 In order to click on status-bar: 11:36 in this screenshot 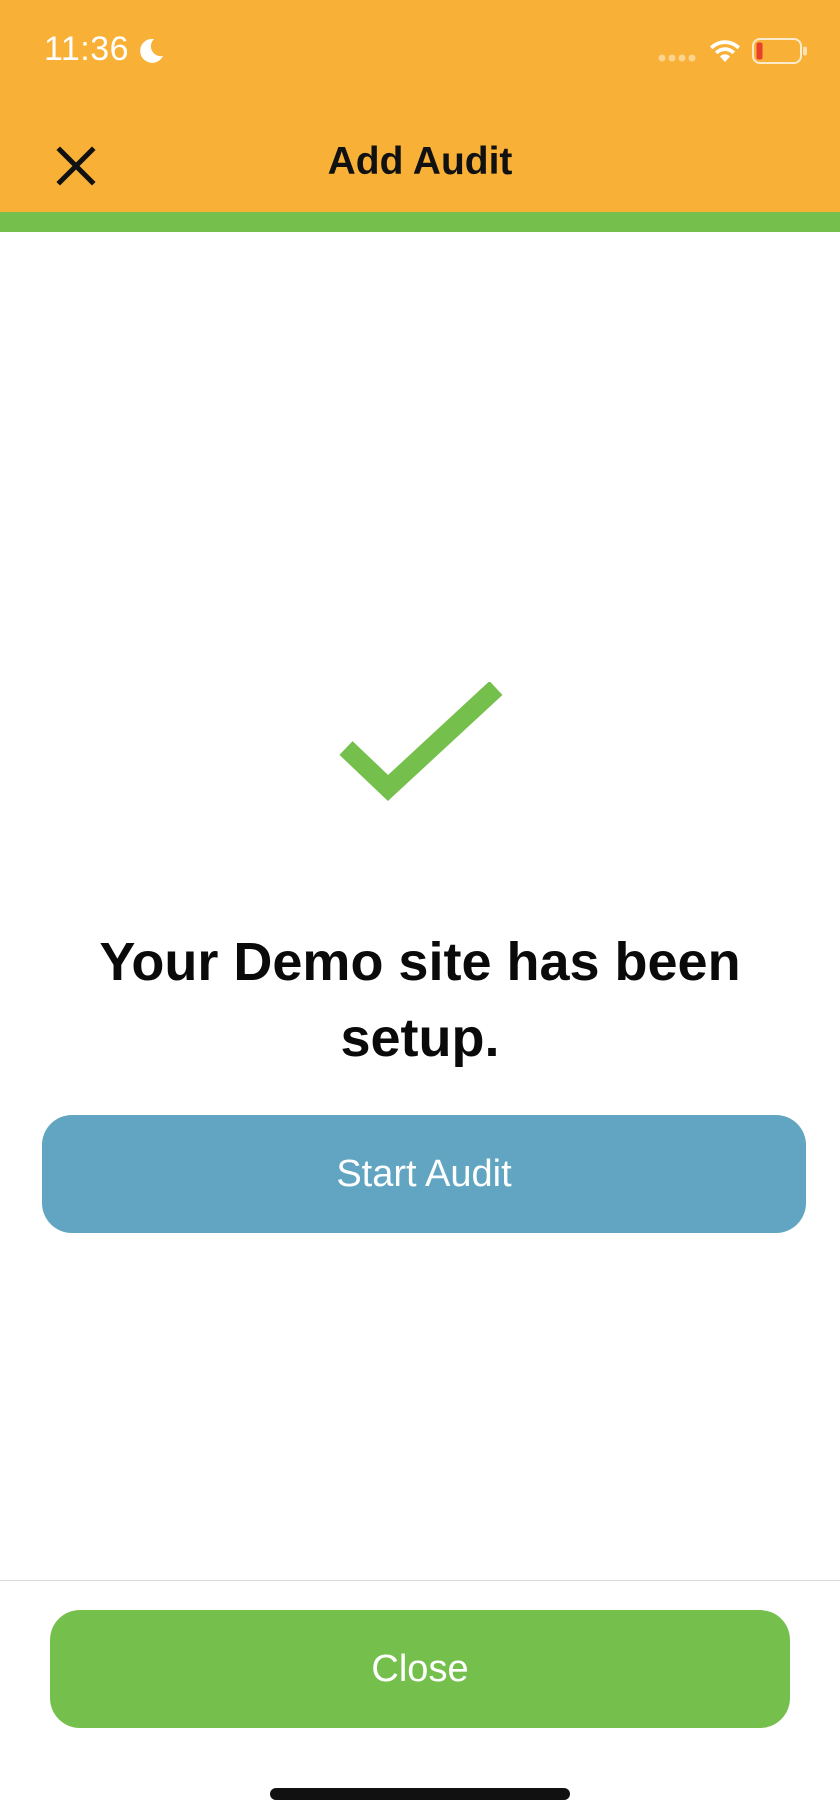, I will do `click(420, 50)`.